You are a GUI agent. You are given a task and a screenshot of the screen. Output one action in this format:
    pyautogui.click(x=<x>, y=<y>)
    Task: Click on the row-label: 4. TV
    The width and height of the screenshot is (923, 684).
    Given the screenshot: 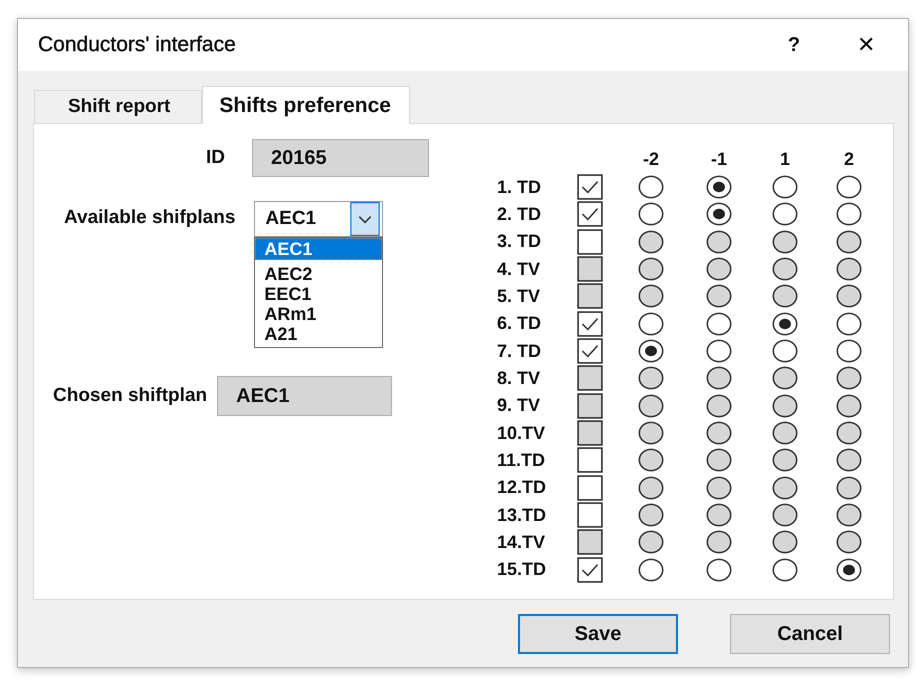 What is the action you would take?
    pyautogui.click(x=519, y=269)
    